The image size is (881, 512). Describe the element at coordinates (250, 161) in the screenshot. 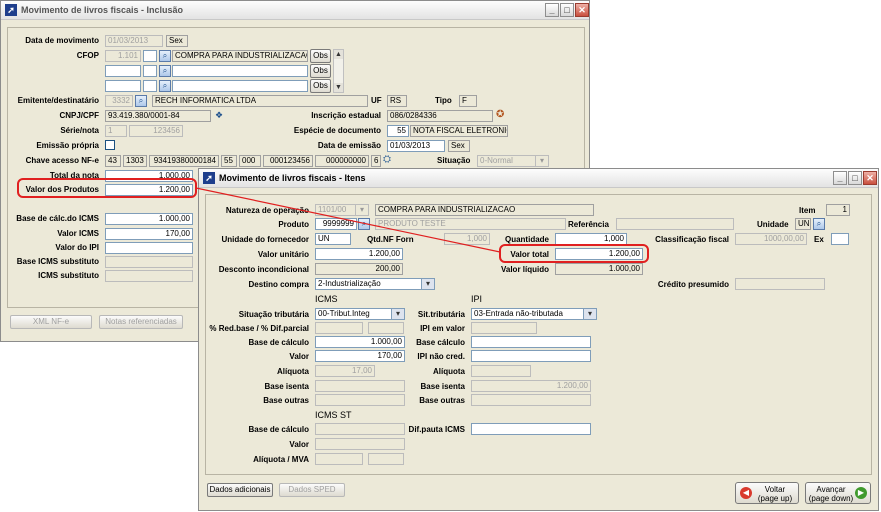

I see `chave-part-serie: 000` at that location.